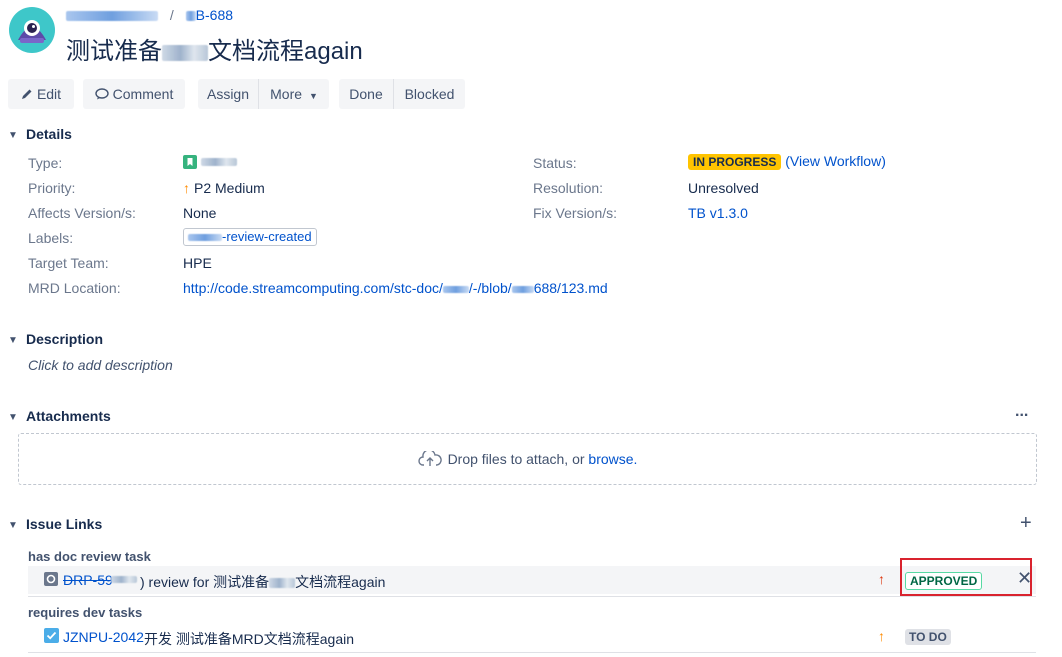 Image resolution: width=1062 pixels, height=657 pixels. What do you see at coordinates (114, 51) in the screenshot?
I see `summary-prefix: 测试准备` at bounding box center [114, 51].